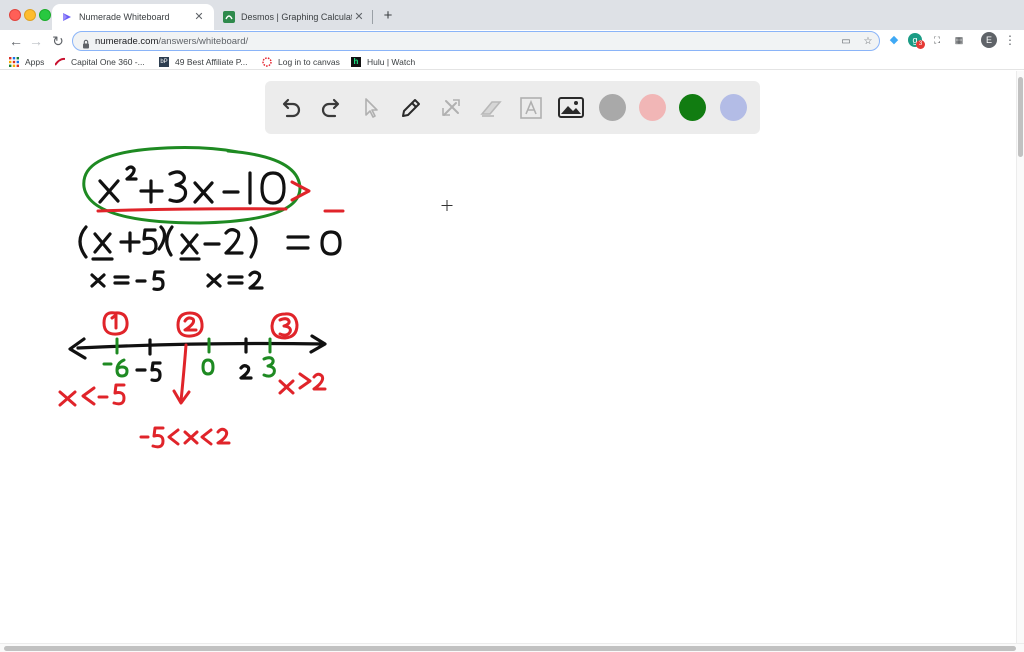  I want to click on bookmark-star-icon: ☆, so click(868, 42).